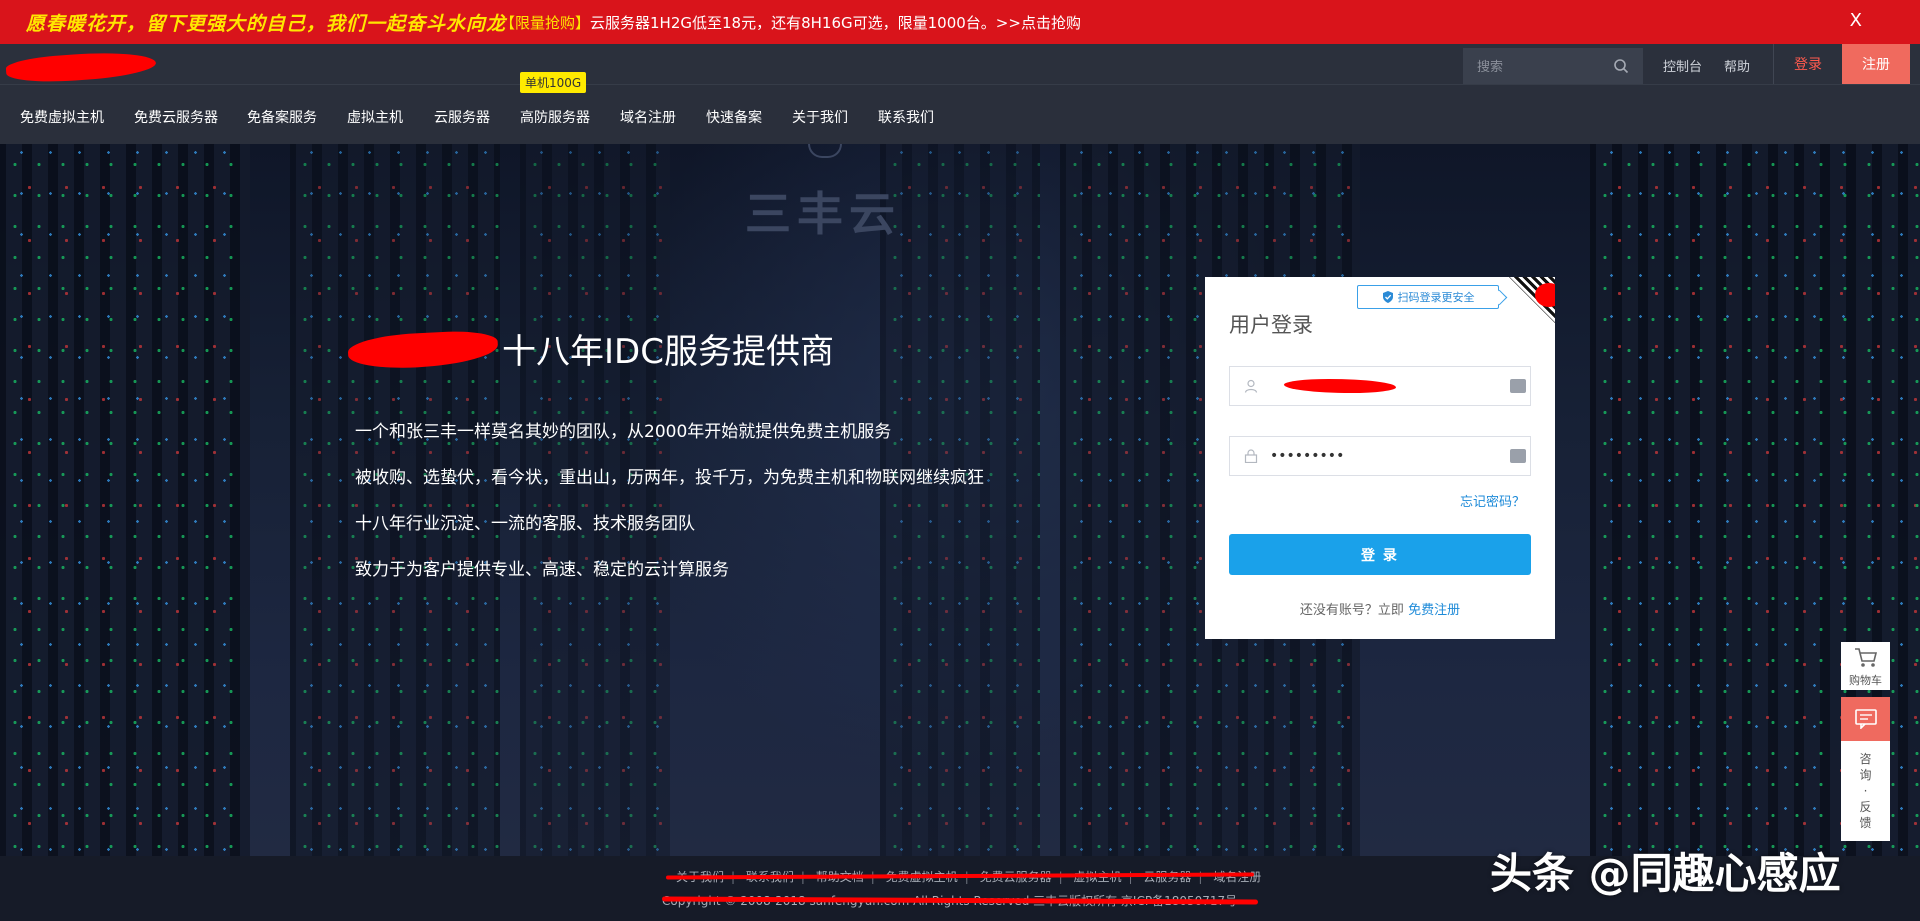 The width and height of the screenshot is (1920, 921). I want to click on wall-logo-icon, so click(825, 151).